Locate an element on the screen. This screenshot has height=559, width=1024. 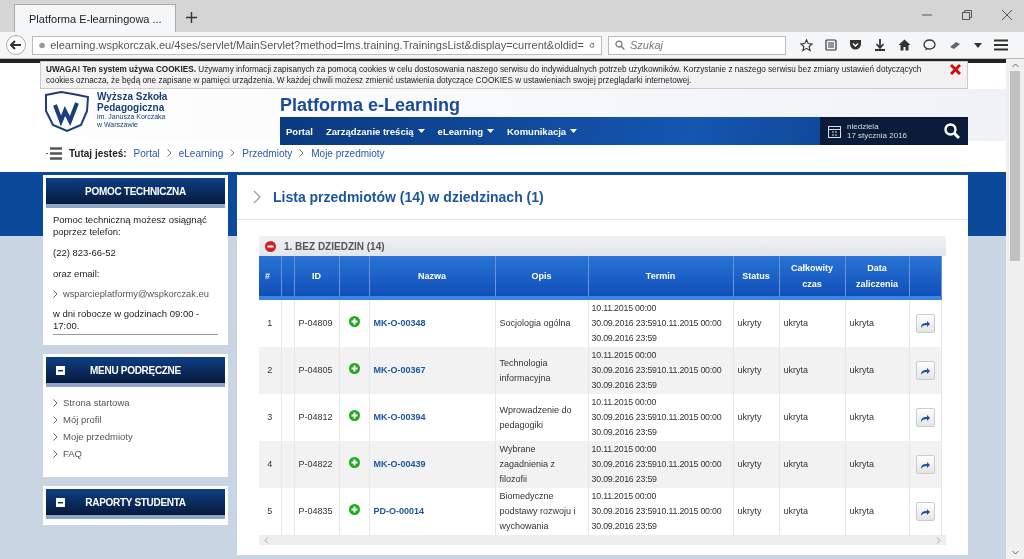
logo-text: Pedagogiczna is located at coordinates (131, 107).